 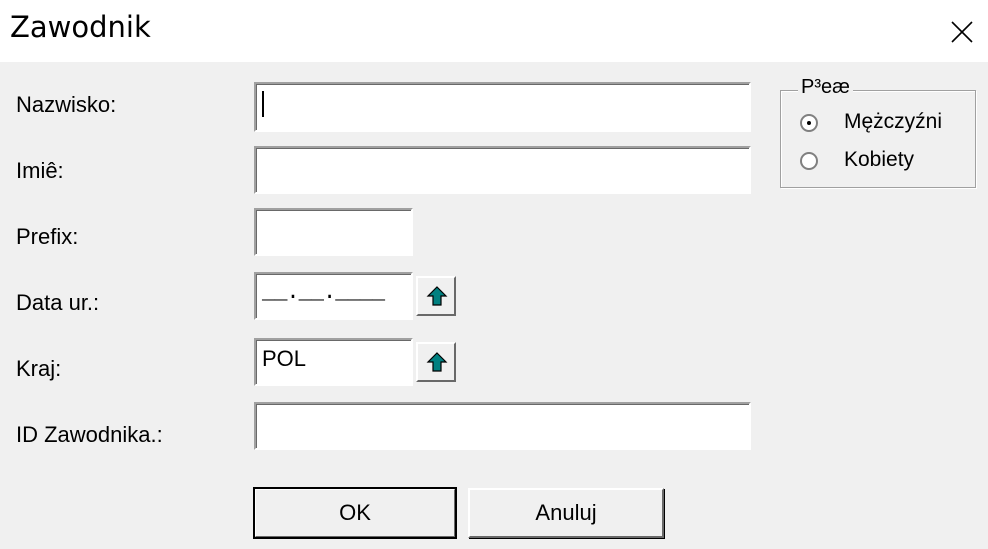 I want to click on country-label: Kraj:, so click(x=39, y=368).